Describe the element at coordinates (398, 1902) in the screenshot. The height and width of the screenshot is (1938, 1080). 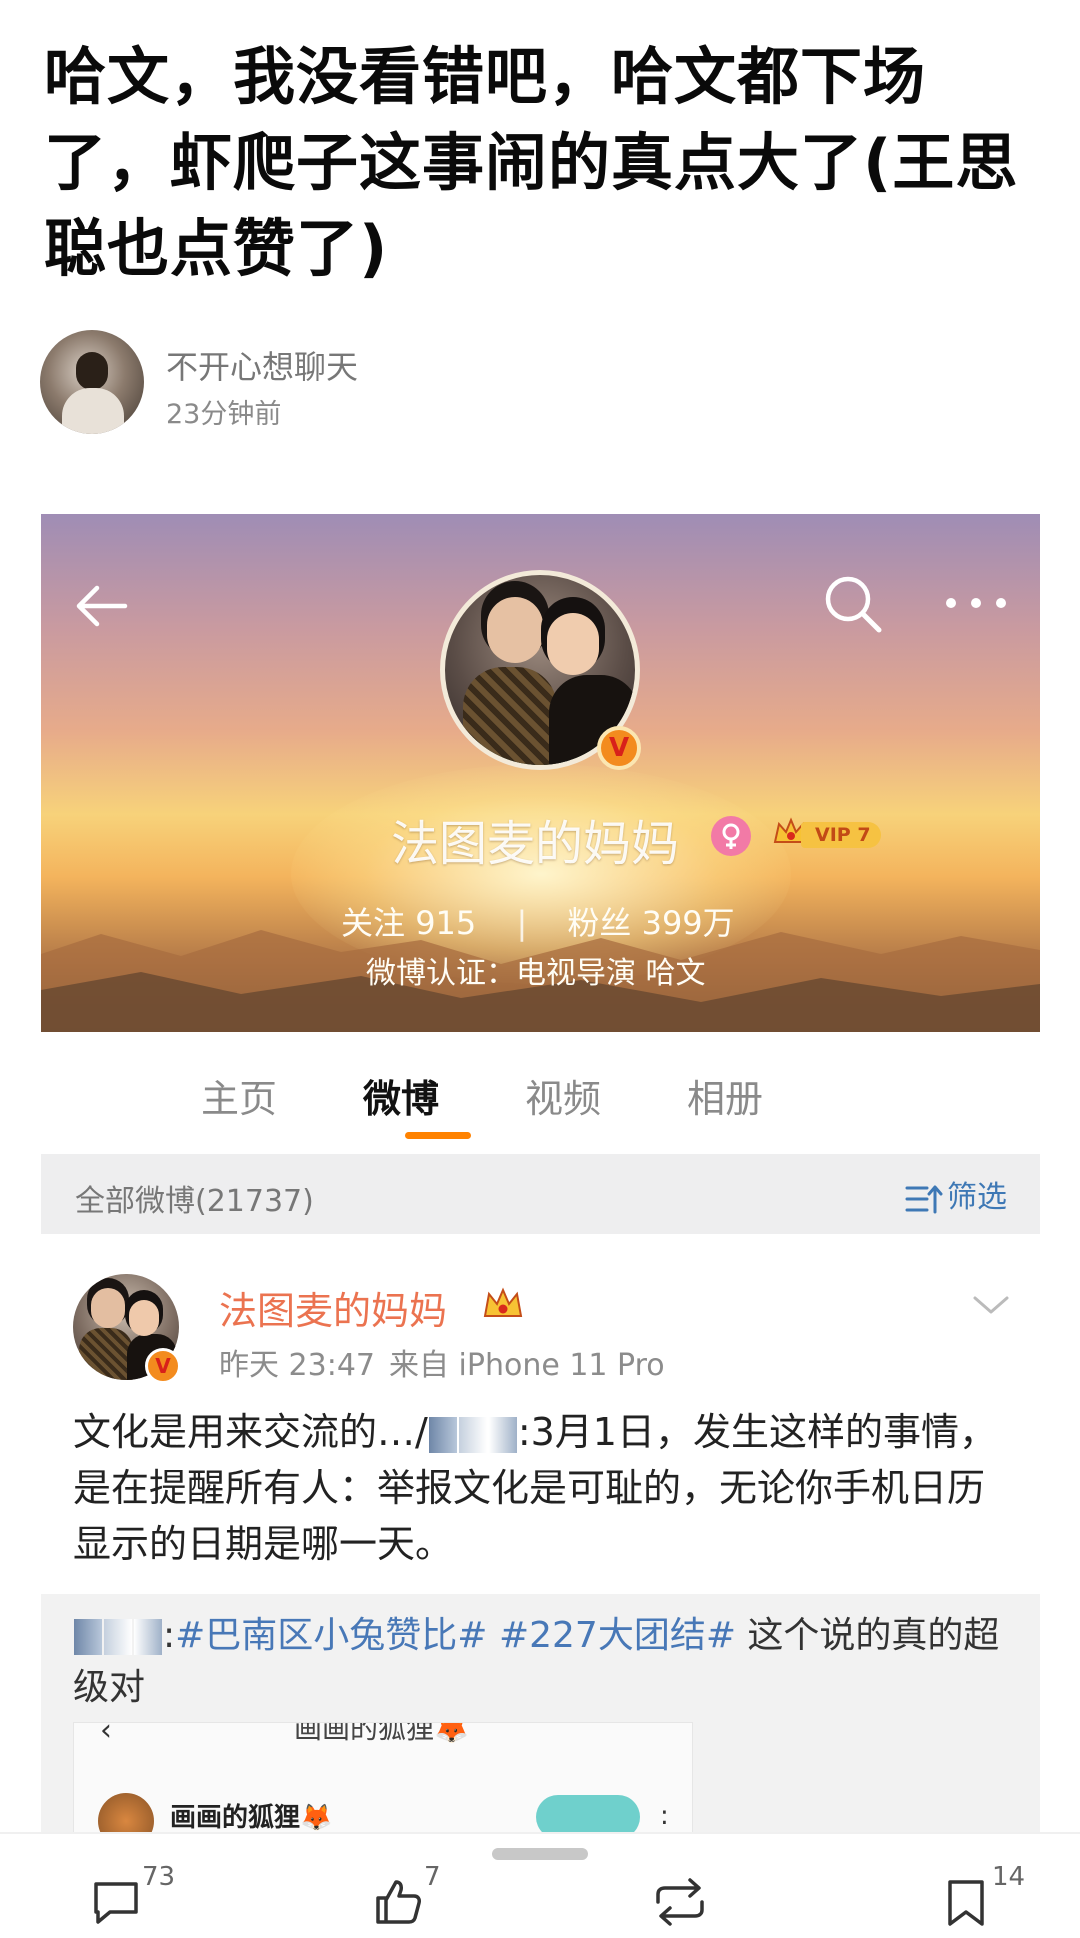
I see `thumbs-up-icon` at that location.